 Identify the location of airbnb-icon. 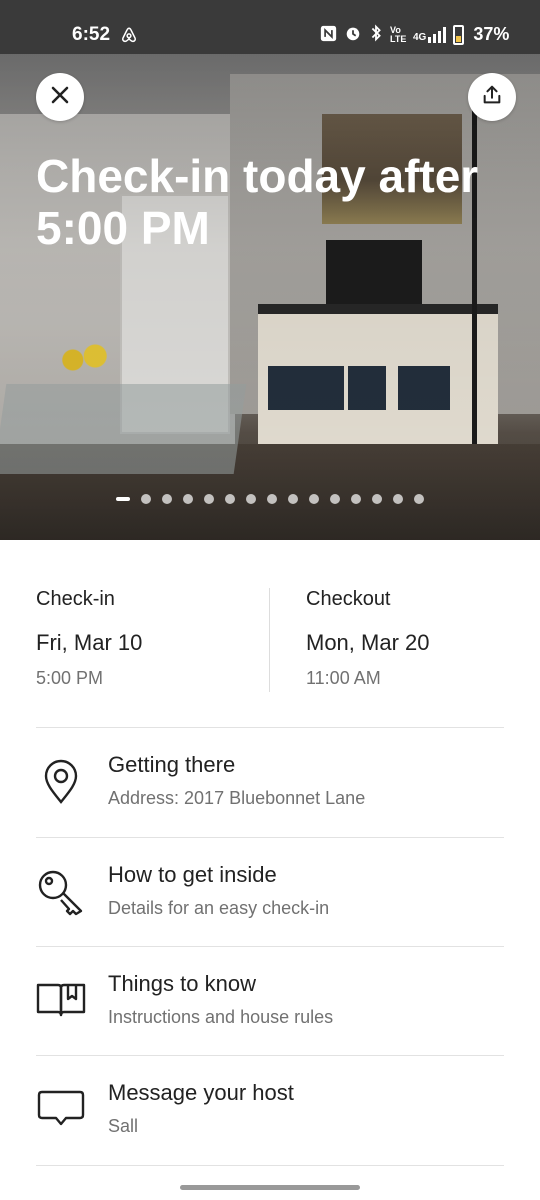
(129, 37).